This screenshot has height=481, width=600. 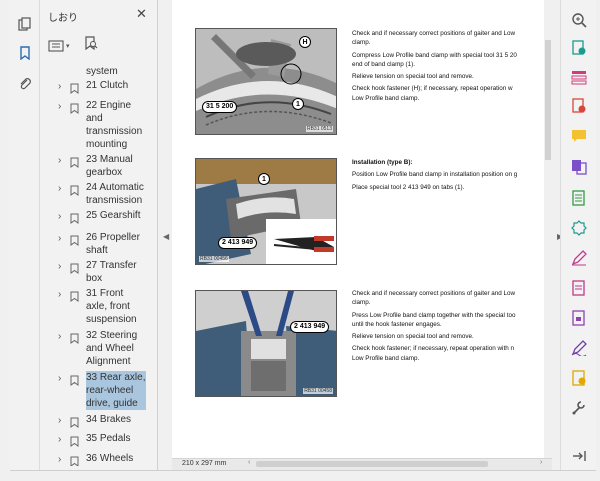 I want to click on bookmark-item: › 24 Automatic transmission, so click(x=93, y=194).